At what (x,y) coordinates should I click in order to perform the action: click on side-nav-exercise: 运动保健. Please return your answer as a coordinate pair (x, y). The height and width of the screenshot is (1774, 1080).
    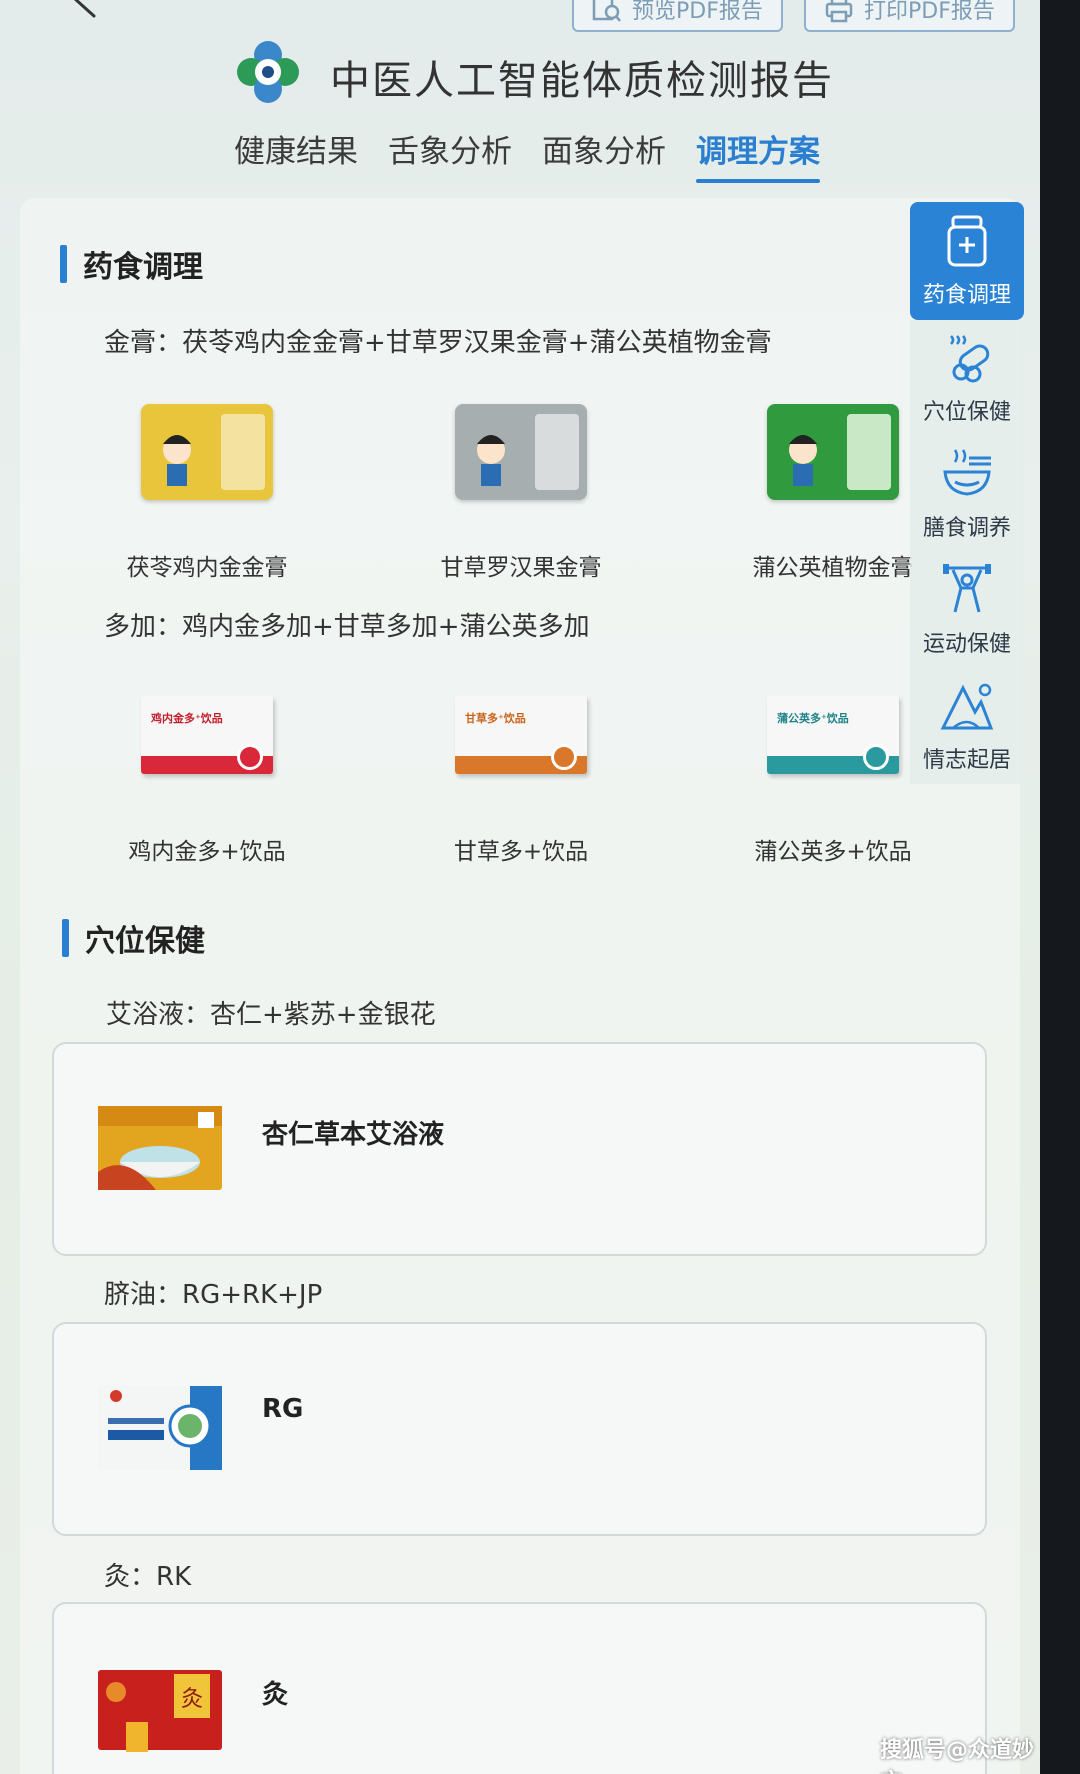
    Looking at the image, I should click on (967, 610).